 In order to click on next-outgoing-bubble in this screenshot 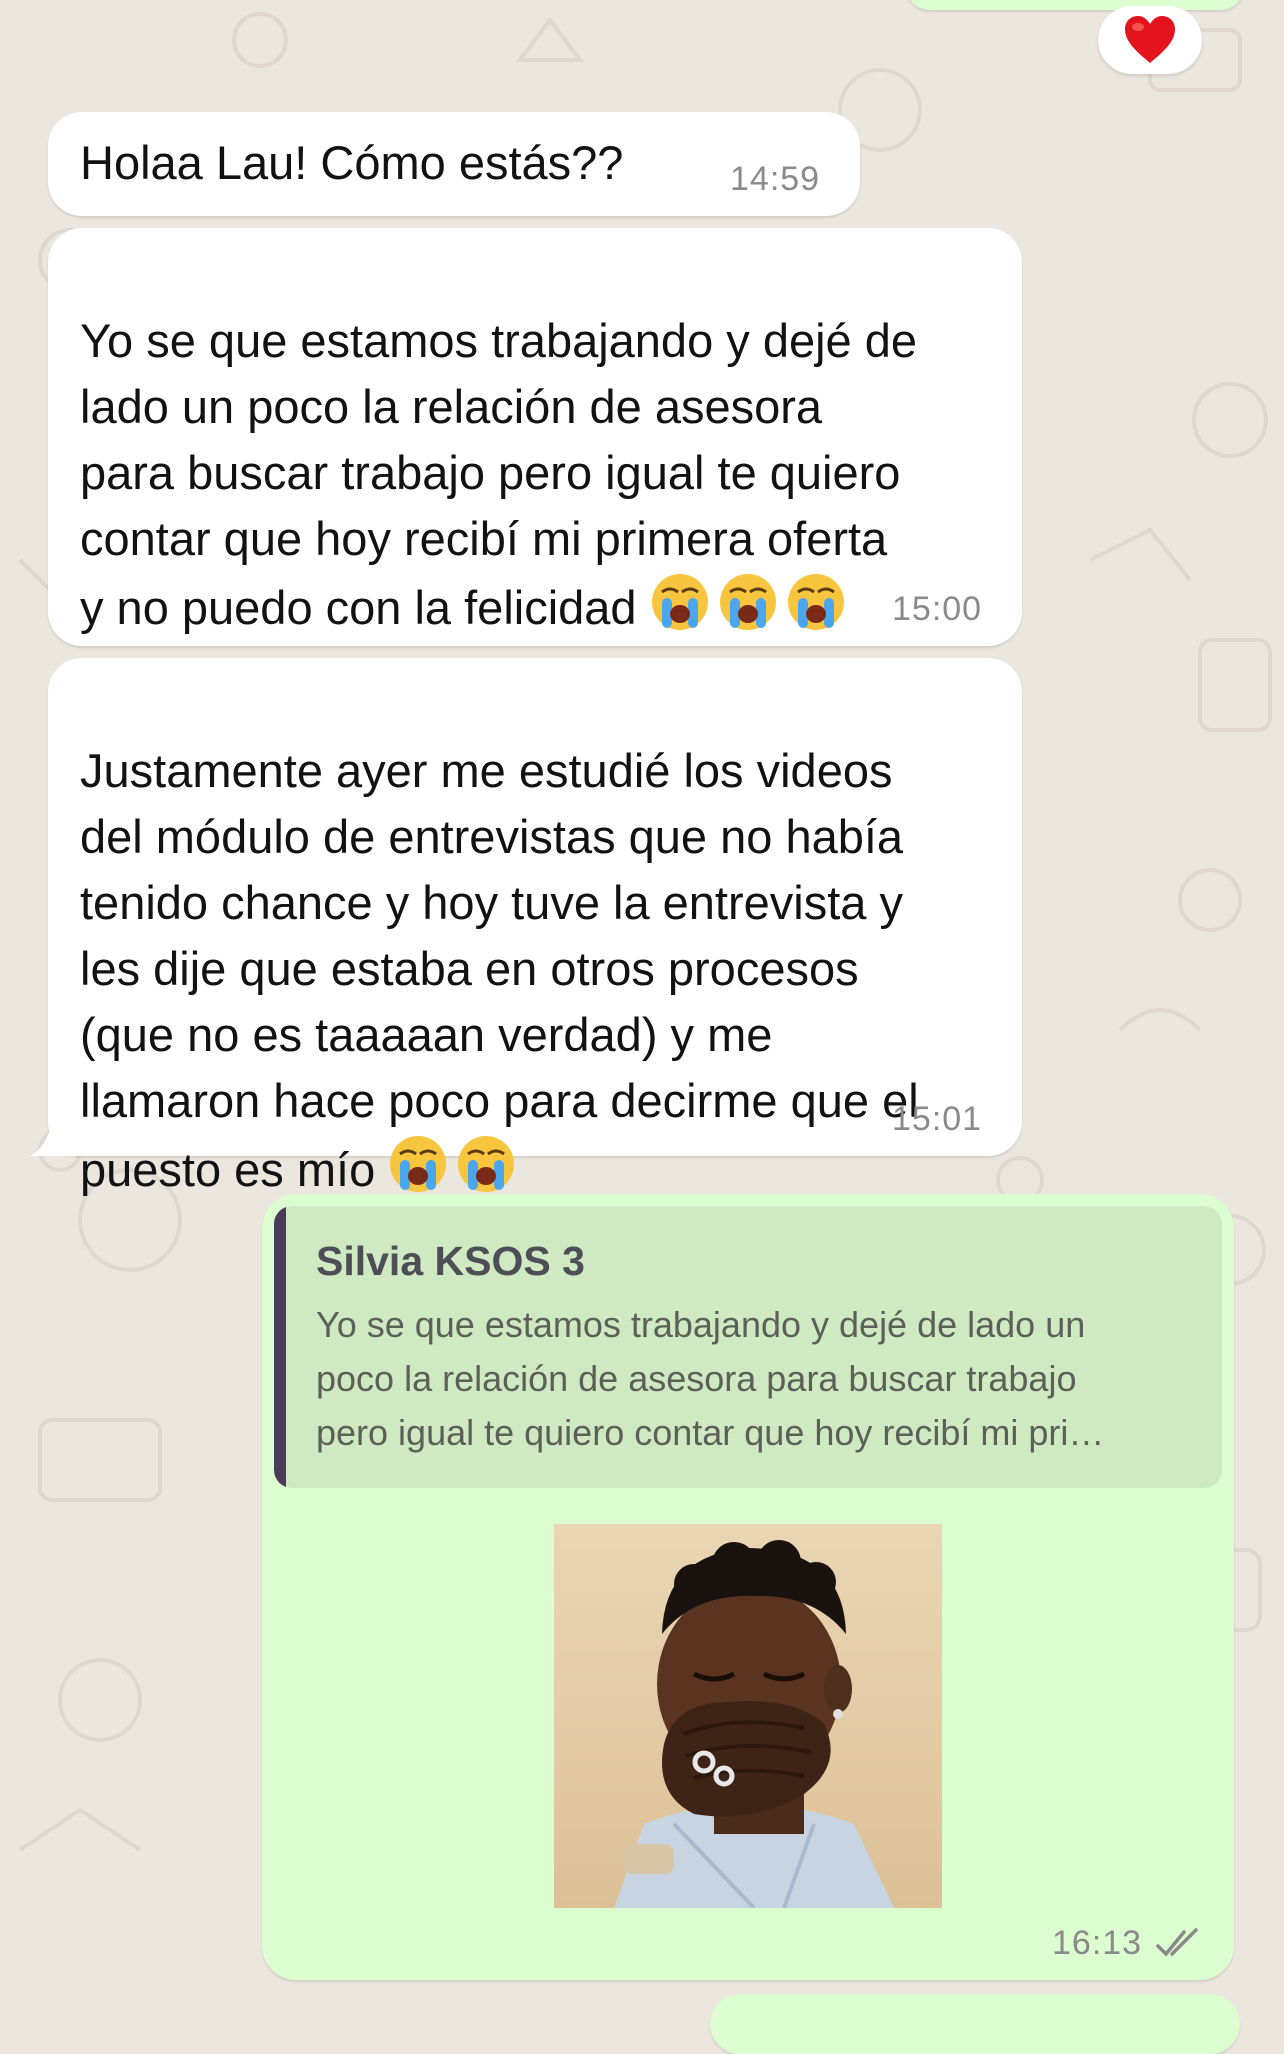, I will do `click(975, 2024)`.